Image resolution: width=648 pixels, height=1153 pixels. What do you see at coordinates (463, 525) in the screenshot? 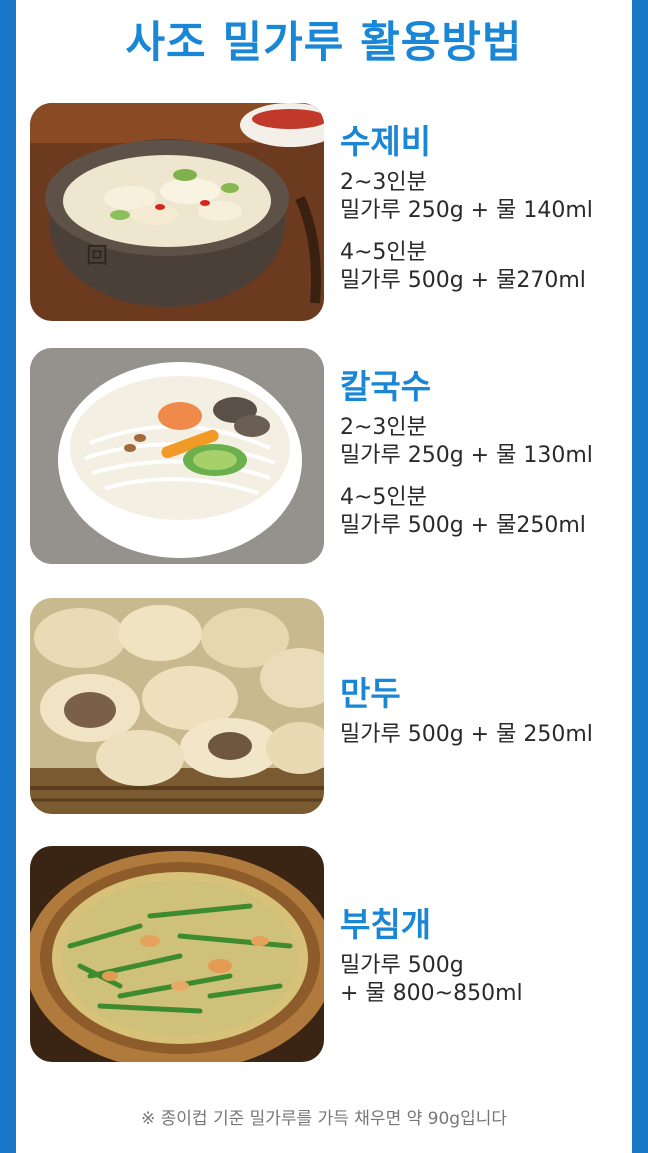
I see `ratio-text: 밀가루 500g + 물250ml` at bounding box center [463, 525].